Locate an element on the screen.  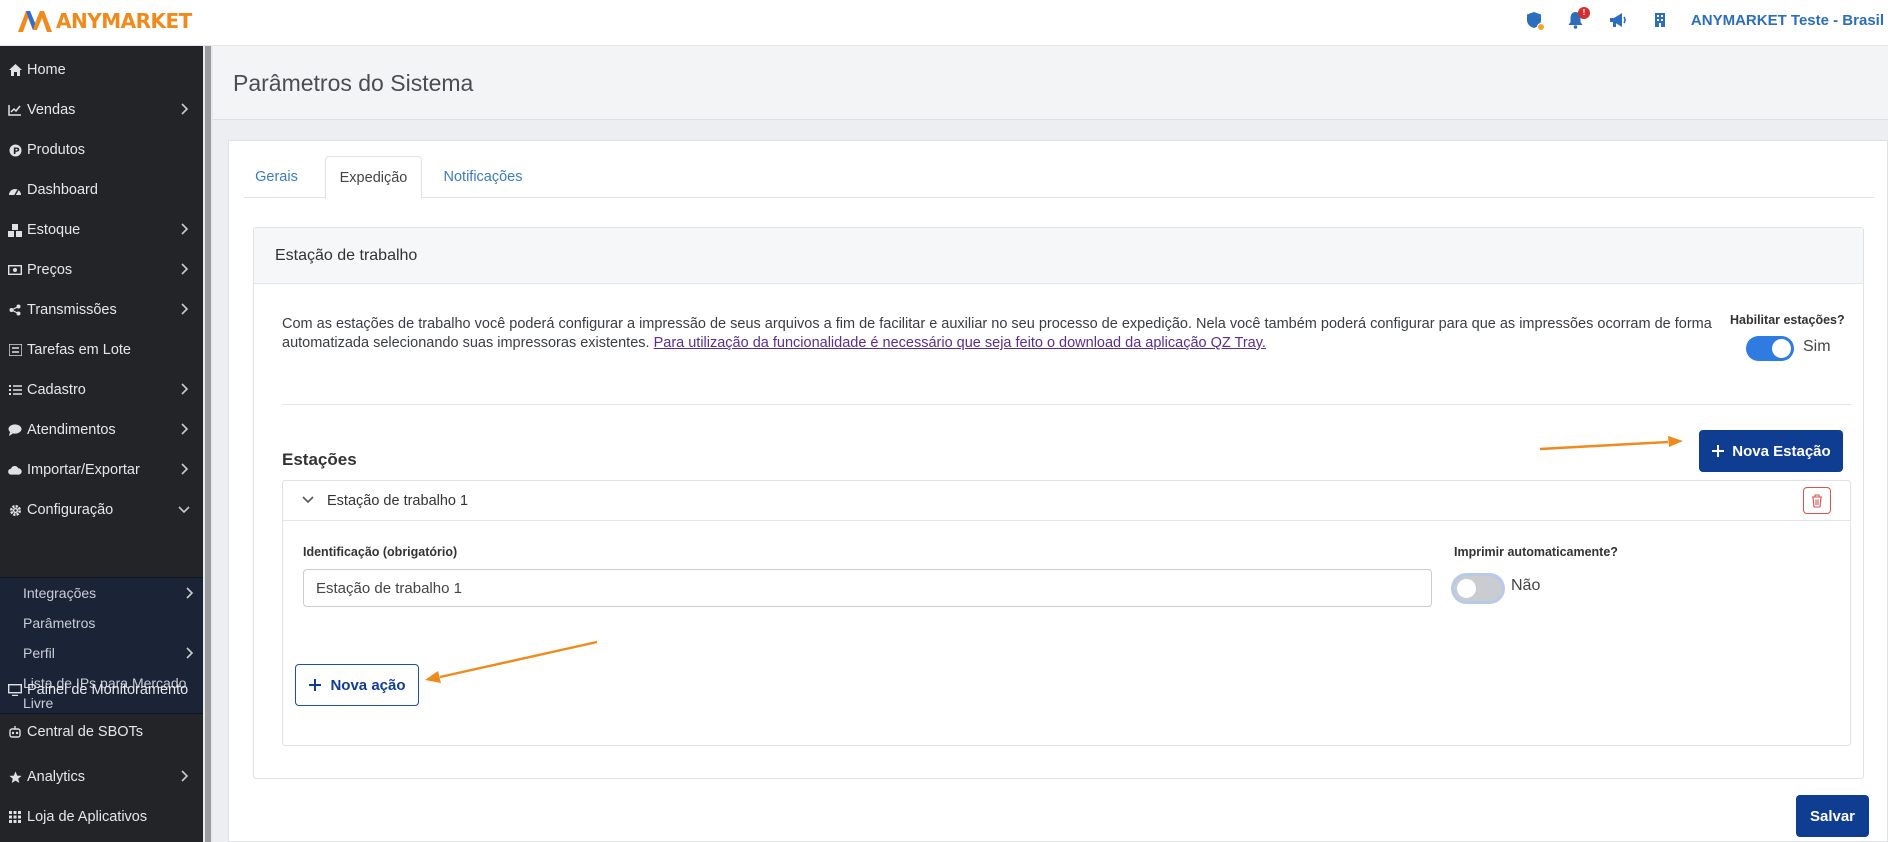
sidebar-item-label: Dashboard is located at coordinates (62, 190).